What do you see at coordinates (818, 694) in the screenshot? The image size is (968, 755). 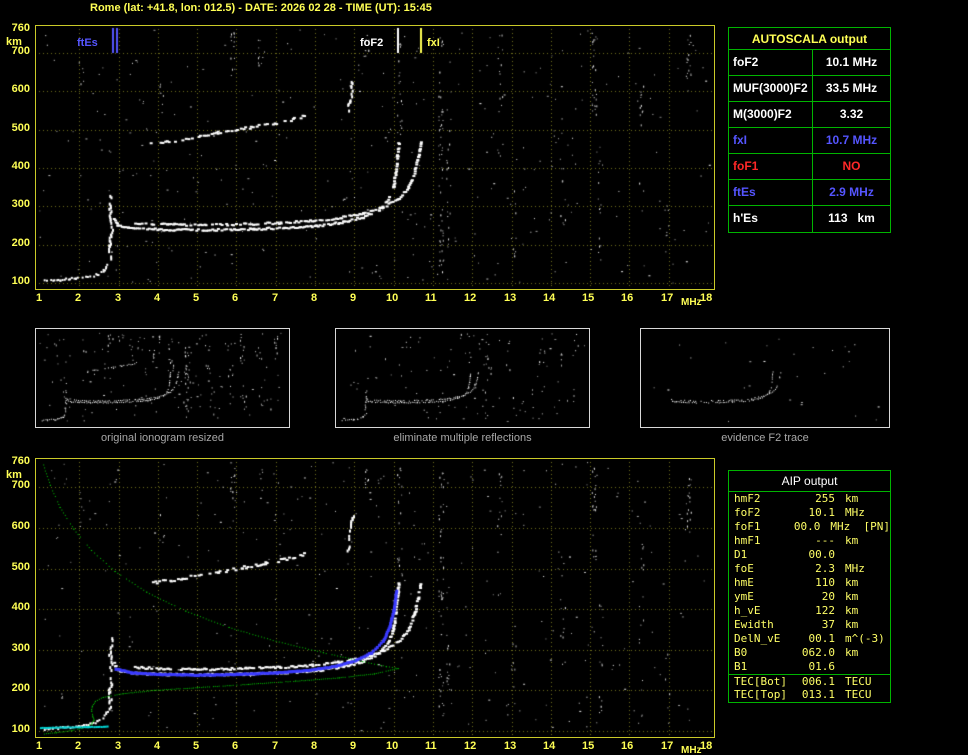 I see `aip-row-value: 013.1` at bounding box center [818, 694].